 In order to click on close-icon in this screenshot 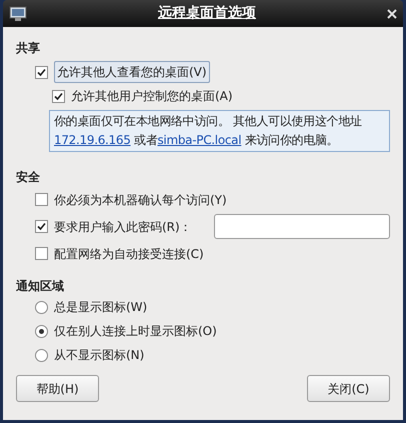, I will do `click(392, 13)`.